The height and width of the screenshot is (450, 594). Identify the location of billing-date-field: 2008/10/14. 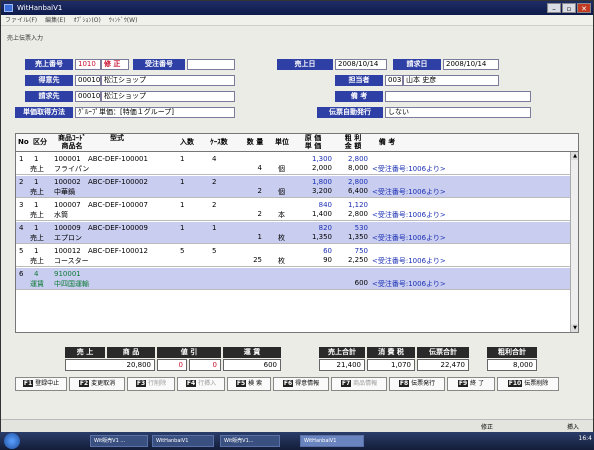
(471, 64).